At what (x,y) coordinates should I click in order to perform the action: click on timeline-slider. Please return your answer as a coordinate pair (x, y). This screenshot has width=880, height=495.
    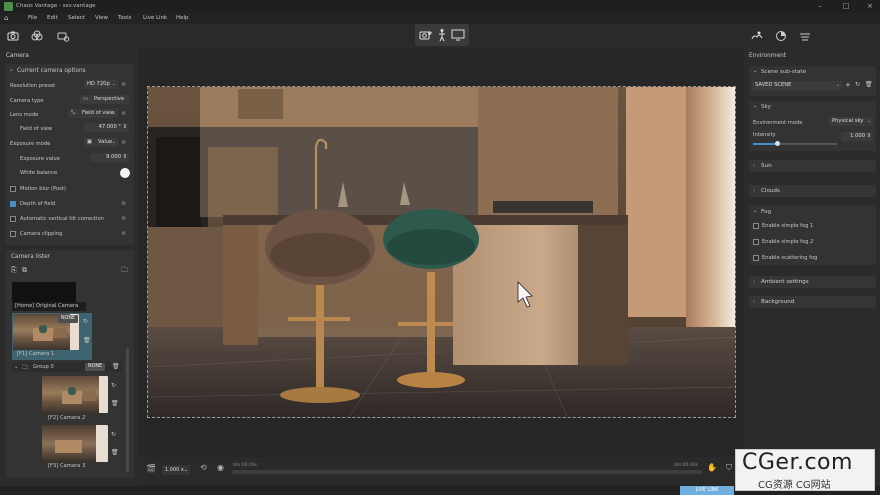
    Looking at the image, I should click on (467, 472).